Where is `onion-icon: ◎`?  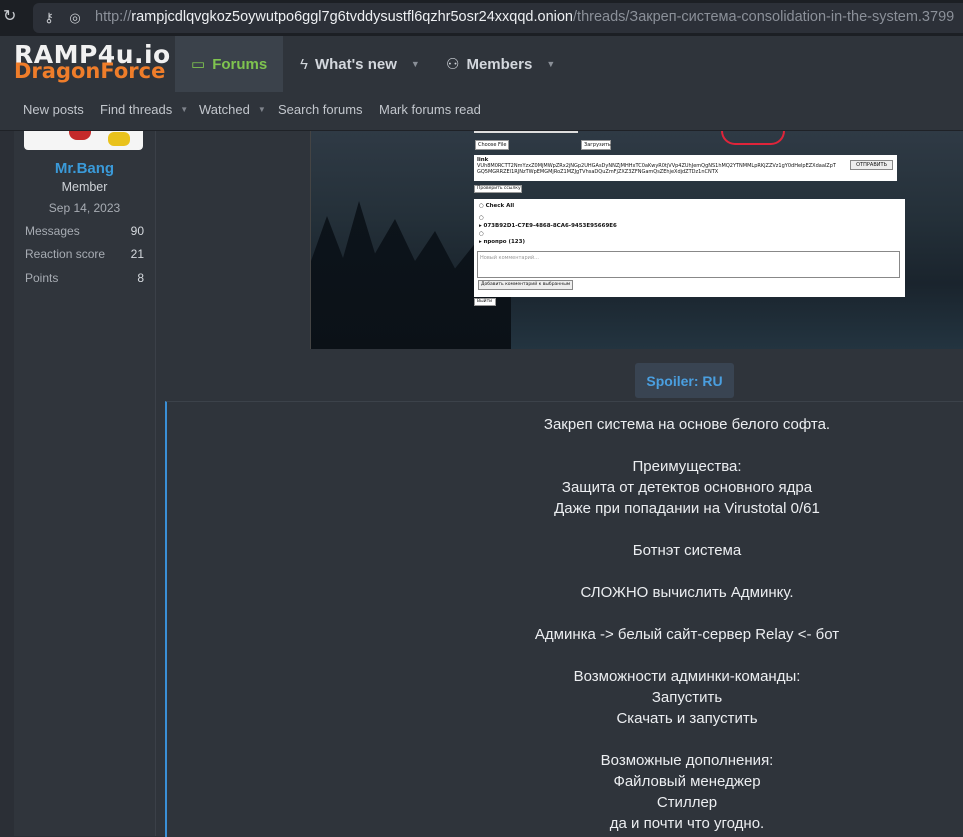
onion-icon: ◎ is located at coordinates (75, 18).